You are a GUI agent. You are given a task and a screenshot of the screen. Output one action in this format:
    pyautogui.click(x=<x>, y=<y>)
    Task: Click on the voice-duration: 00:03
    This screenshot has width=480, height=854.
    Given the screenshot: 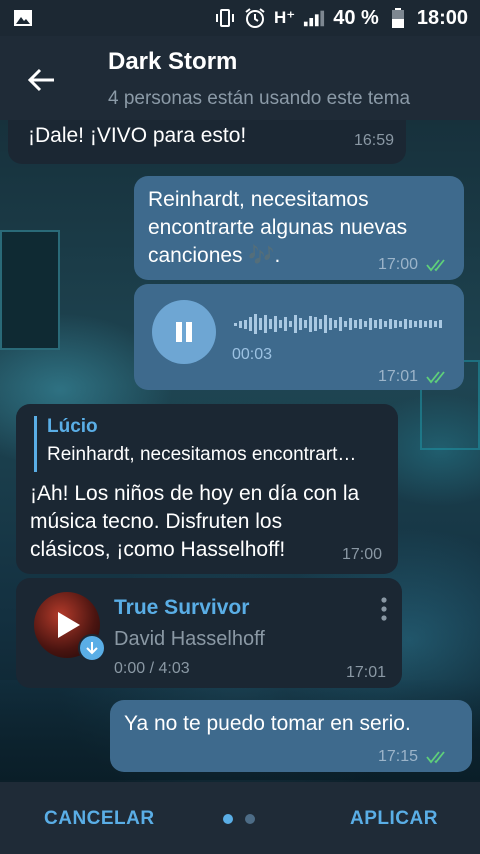 What is the action you would take?
    pyautogui.click(x=252, y=354)
    